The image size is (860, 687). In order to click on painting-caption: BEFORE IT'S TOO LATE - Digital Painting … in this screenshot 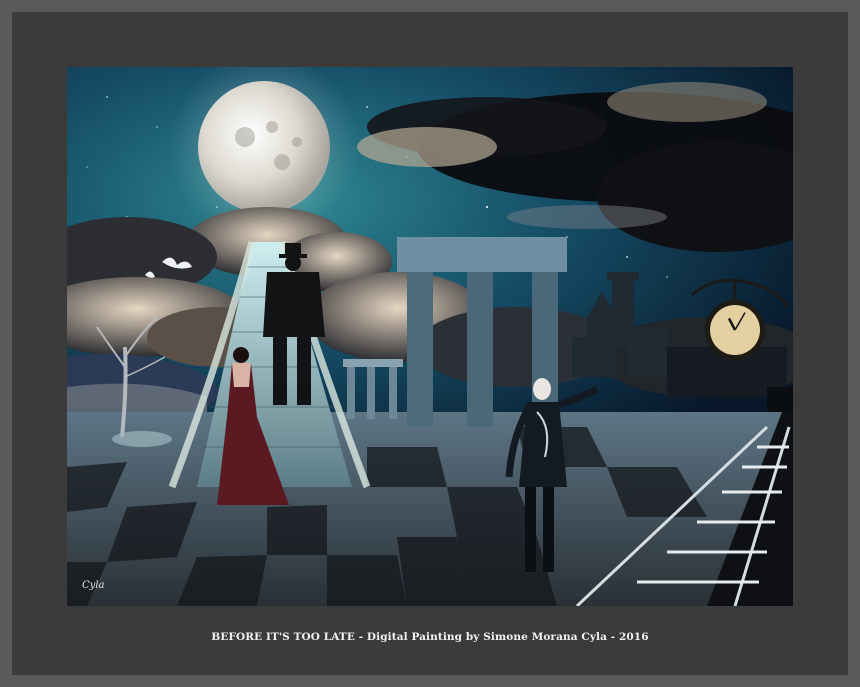, I will do `click(430, 637)`.